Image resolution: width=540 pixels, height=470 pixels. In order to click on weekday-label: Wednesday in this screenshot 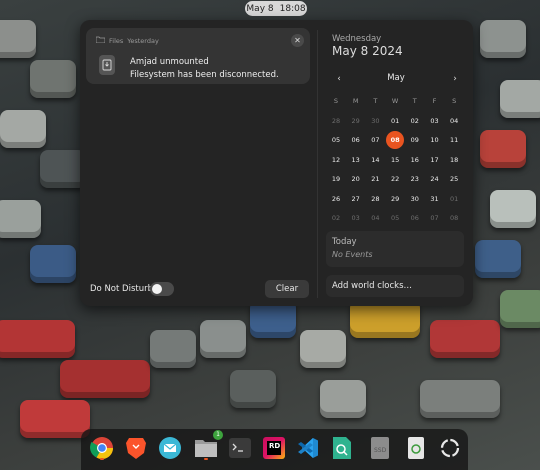, I will do `click(356, 39)`.